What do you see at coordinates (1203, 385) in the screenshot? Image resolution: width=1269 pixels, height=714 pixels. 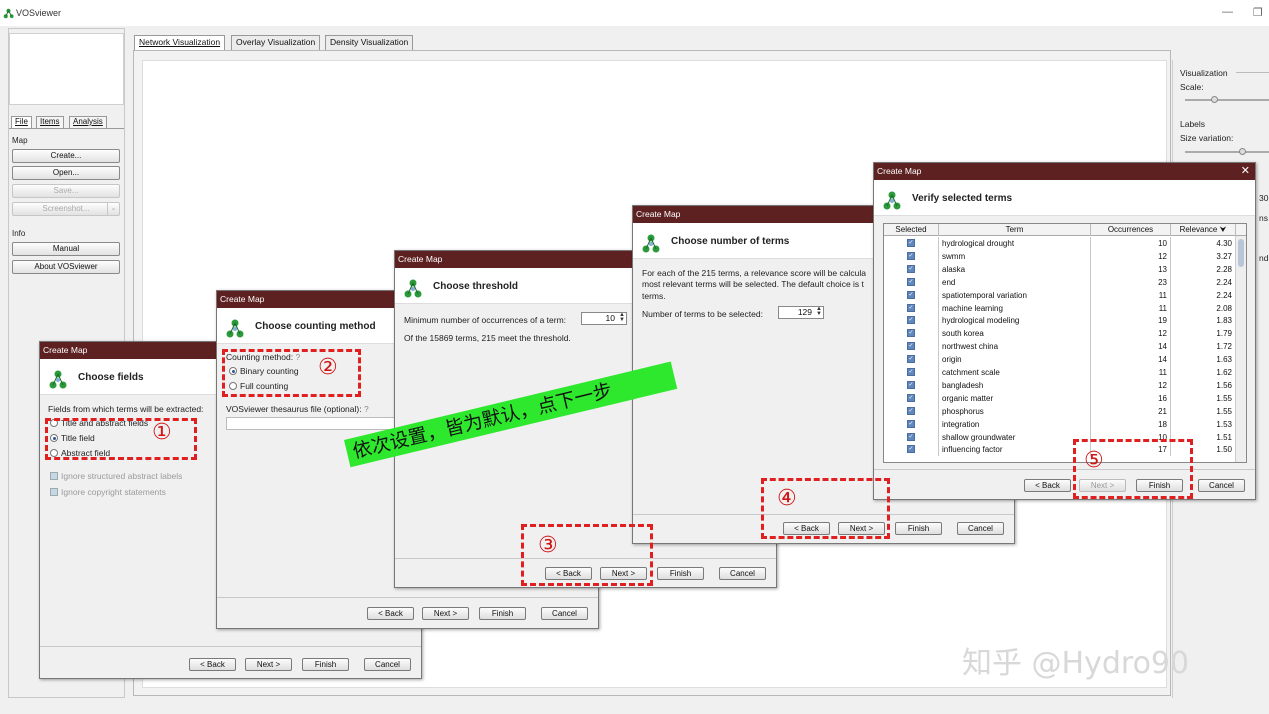 I see `relevance-cell: 1.56` at bounding box center [1203, 385].